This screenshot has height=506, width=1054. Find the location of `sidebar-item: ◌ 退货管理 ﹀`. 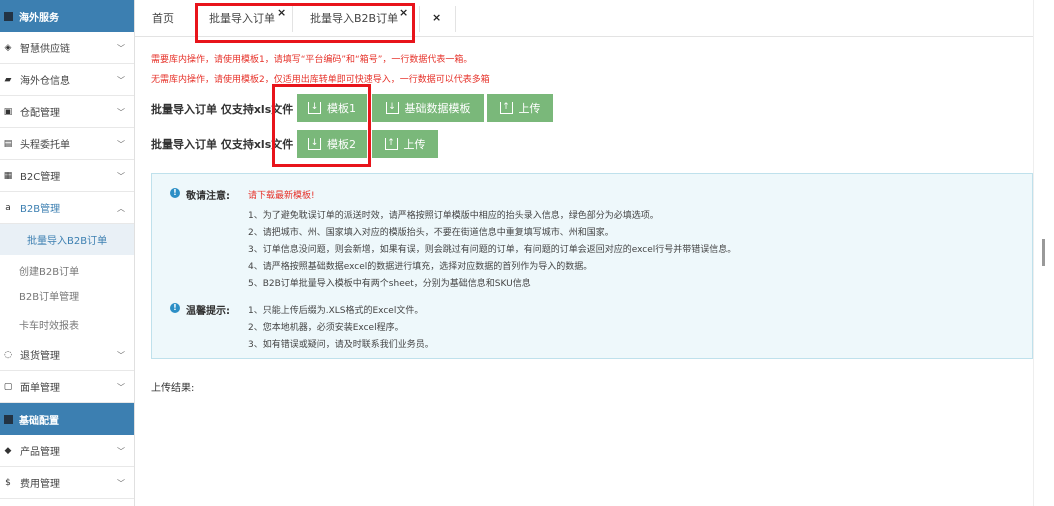

sidebar-item: ◌ 退货管理 ﹀ is located at coordinates (67, 355).